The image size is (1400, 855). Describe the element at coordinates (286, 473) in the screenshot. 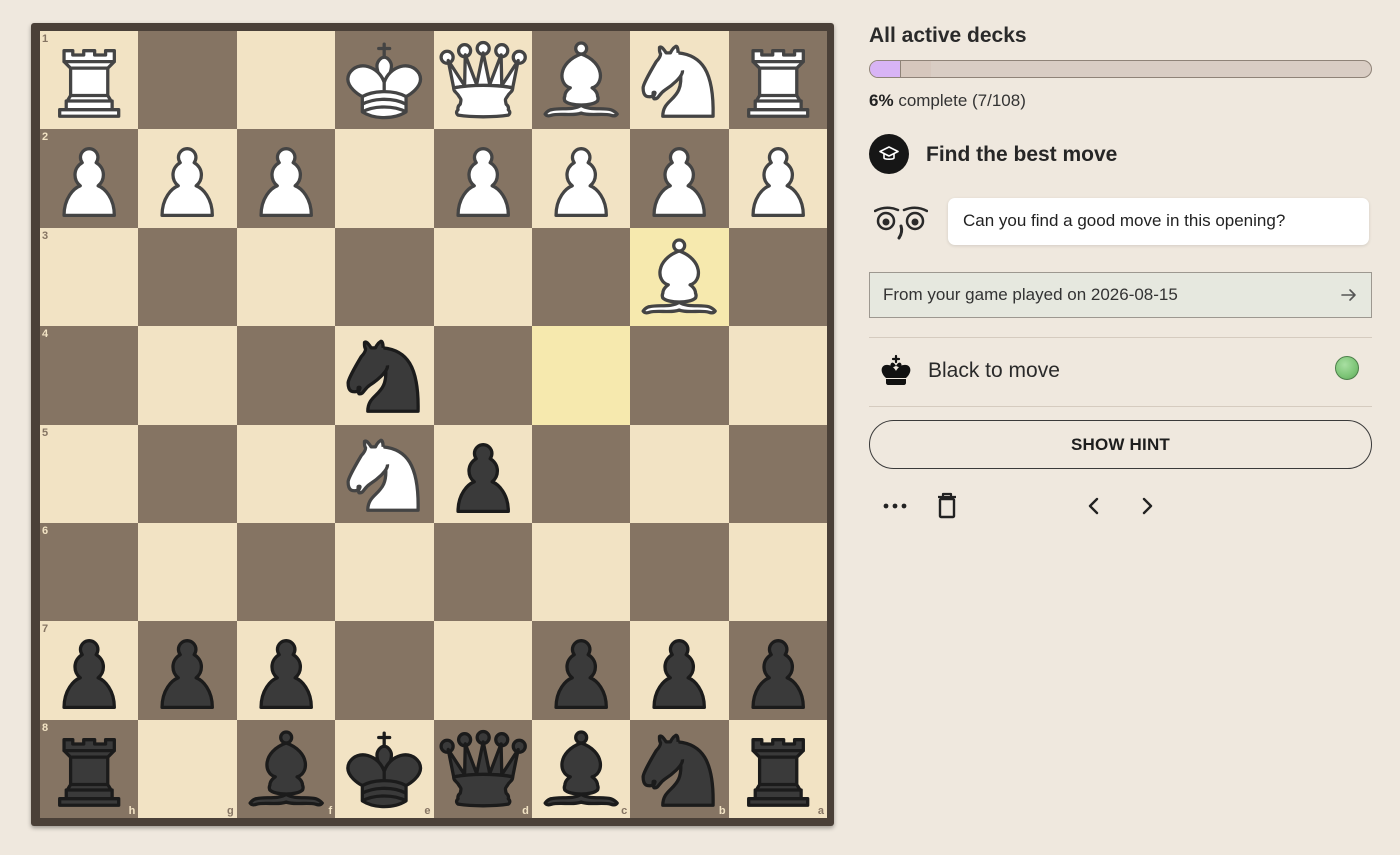

I see `square-f5` at that location.